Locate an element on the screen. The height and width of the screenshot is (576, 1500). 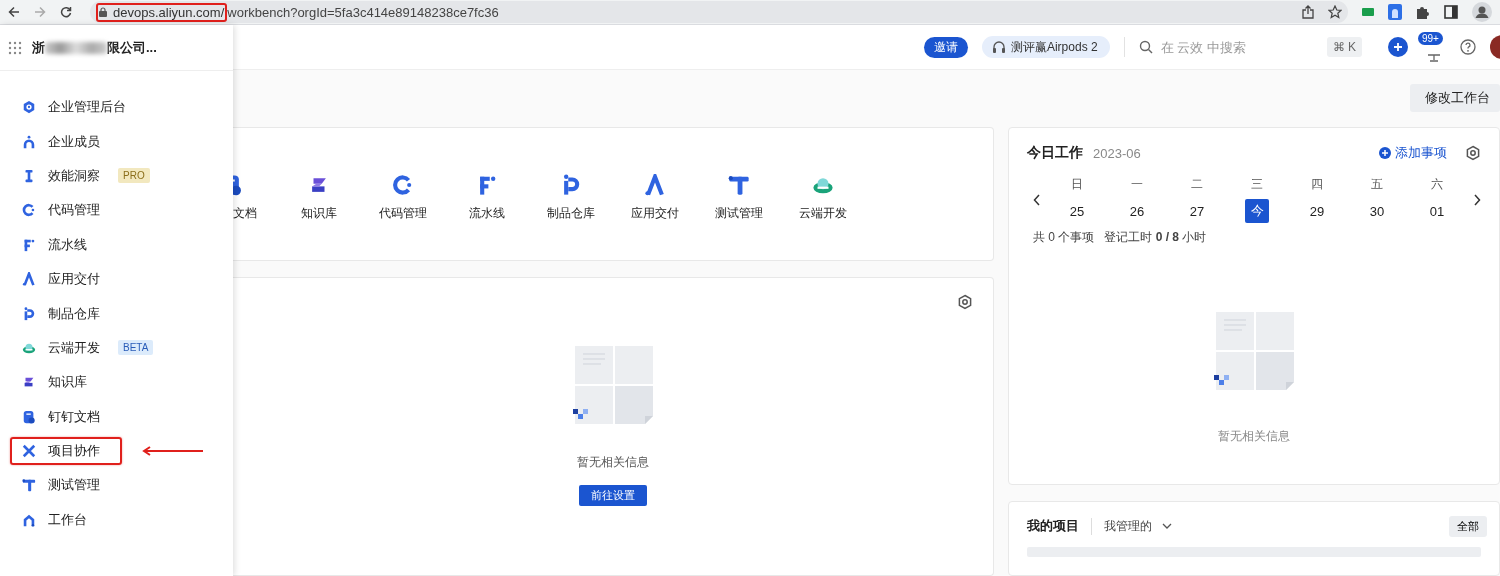
lock-icon is located at coordinates (103, 12).